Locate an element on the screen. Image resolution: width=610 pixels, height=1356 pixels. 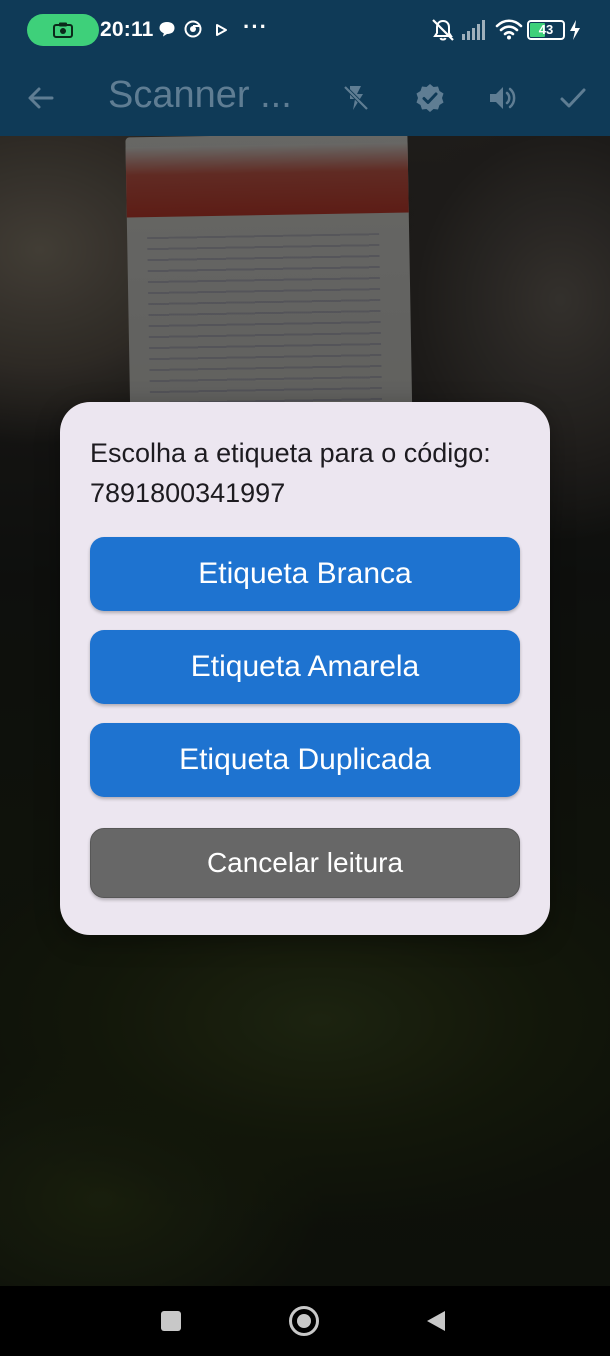
back-icon is located at coordinates (436, 1321).